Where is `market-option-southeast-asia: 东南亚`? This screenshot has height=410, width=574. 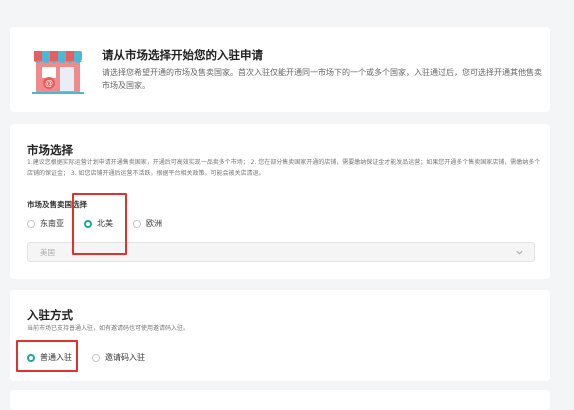 market-option-southeast-asia: 东南亚 is located at coordinates (45, 223).